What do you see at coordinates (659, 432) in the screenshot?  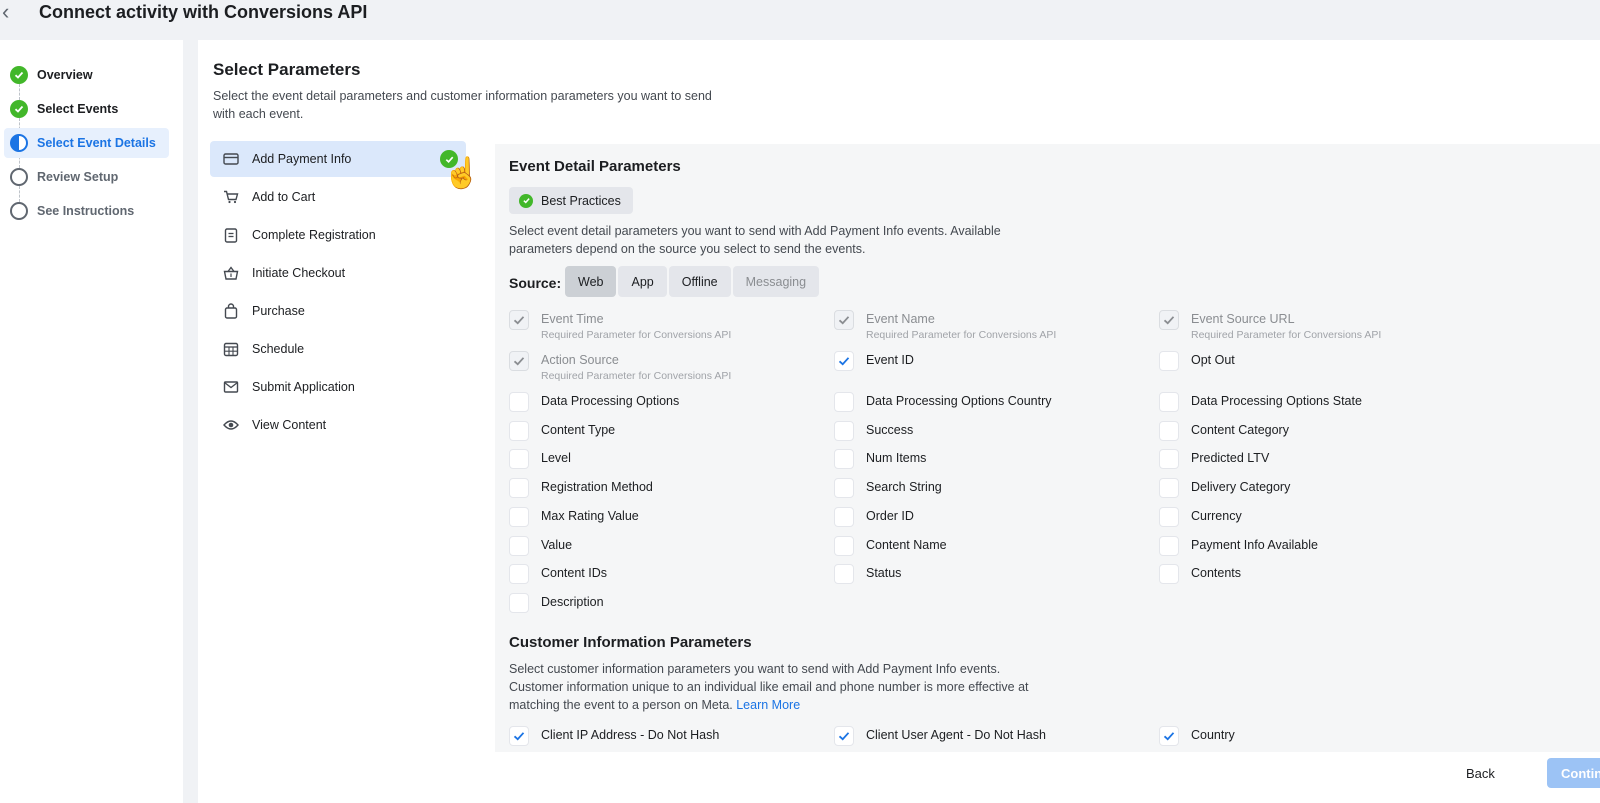 I see `param-content-type: Content Type` at bounding box center [659, 432].